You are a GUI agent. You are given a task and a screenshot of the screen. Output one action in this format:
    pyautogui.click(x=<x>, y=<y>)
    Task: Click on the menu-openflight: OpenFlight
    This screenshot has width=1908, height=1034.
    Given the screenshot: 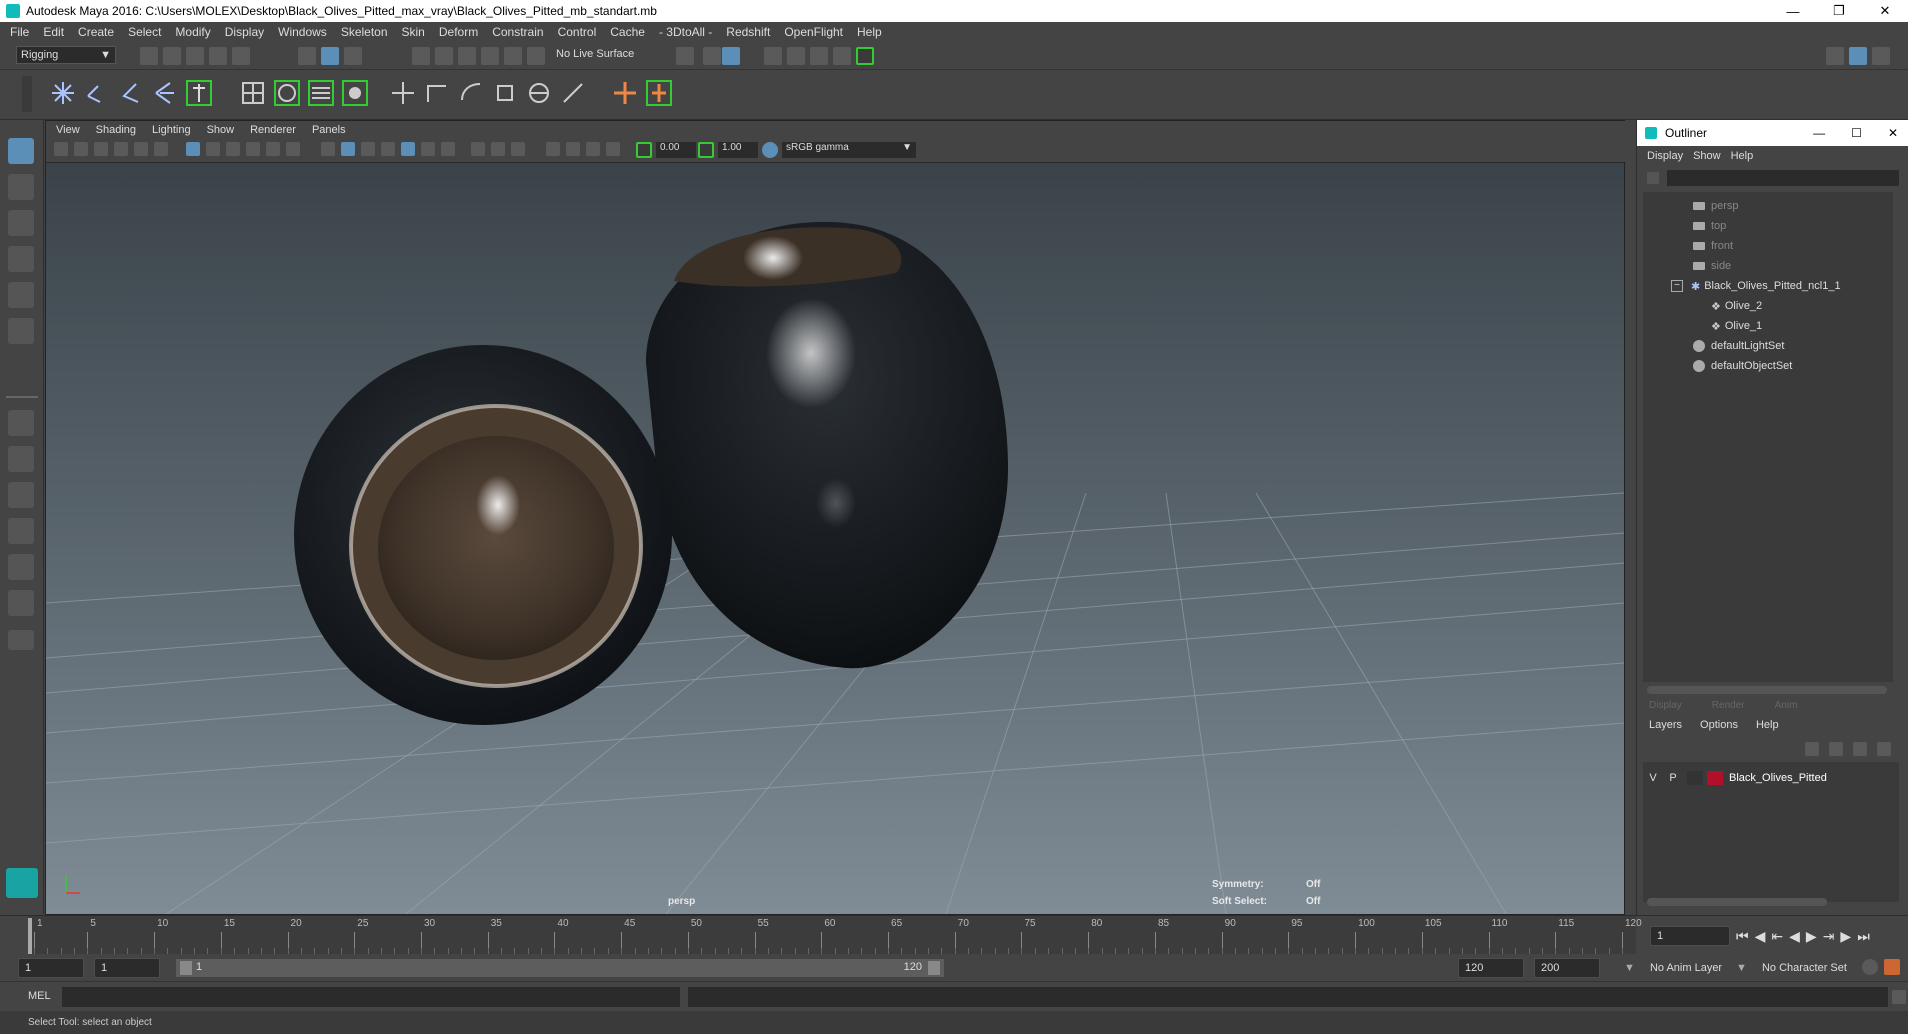 What is the action you would take?
    pyautogui.click(x=813, y=32)
    